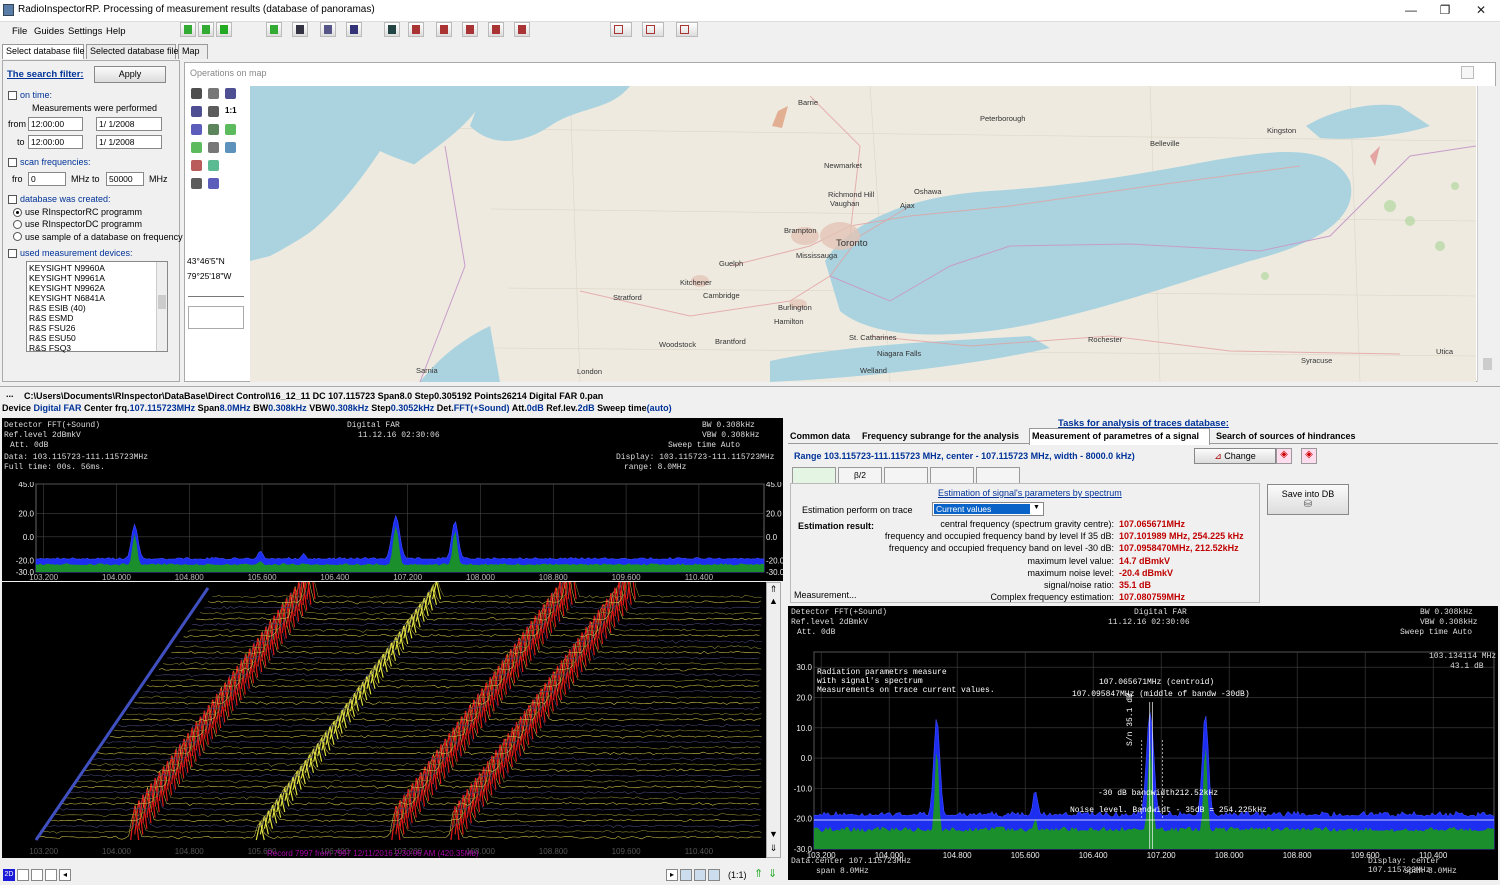 The width and height of the screenshot is (1500, 885). What do you see at coordinates (213, 165) in the screenshot?
I see `picture-icon` at bounding box center [213, 165].